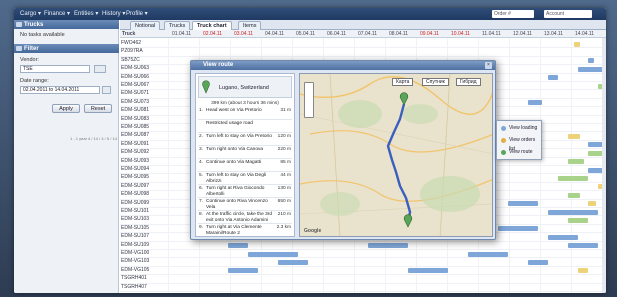 The width and height of the screenshot is (617, 297). I want to click on truck-row-label: EDM-VG105, so click(135, 270).